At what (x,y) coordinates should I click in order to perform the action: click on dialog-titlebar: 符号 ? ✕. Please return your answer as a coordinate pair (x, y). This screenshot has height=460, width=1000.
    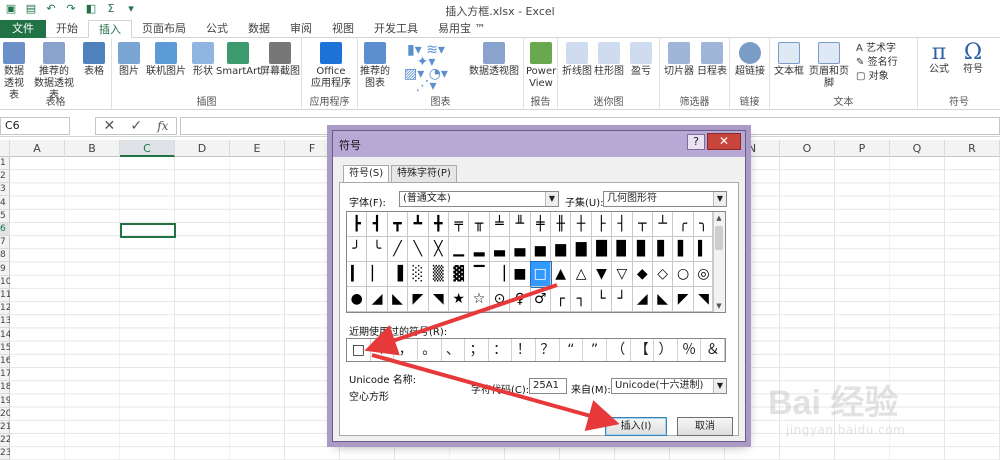
    Looking at the image, I should click on (539, 144).